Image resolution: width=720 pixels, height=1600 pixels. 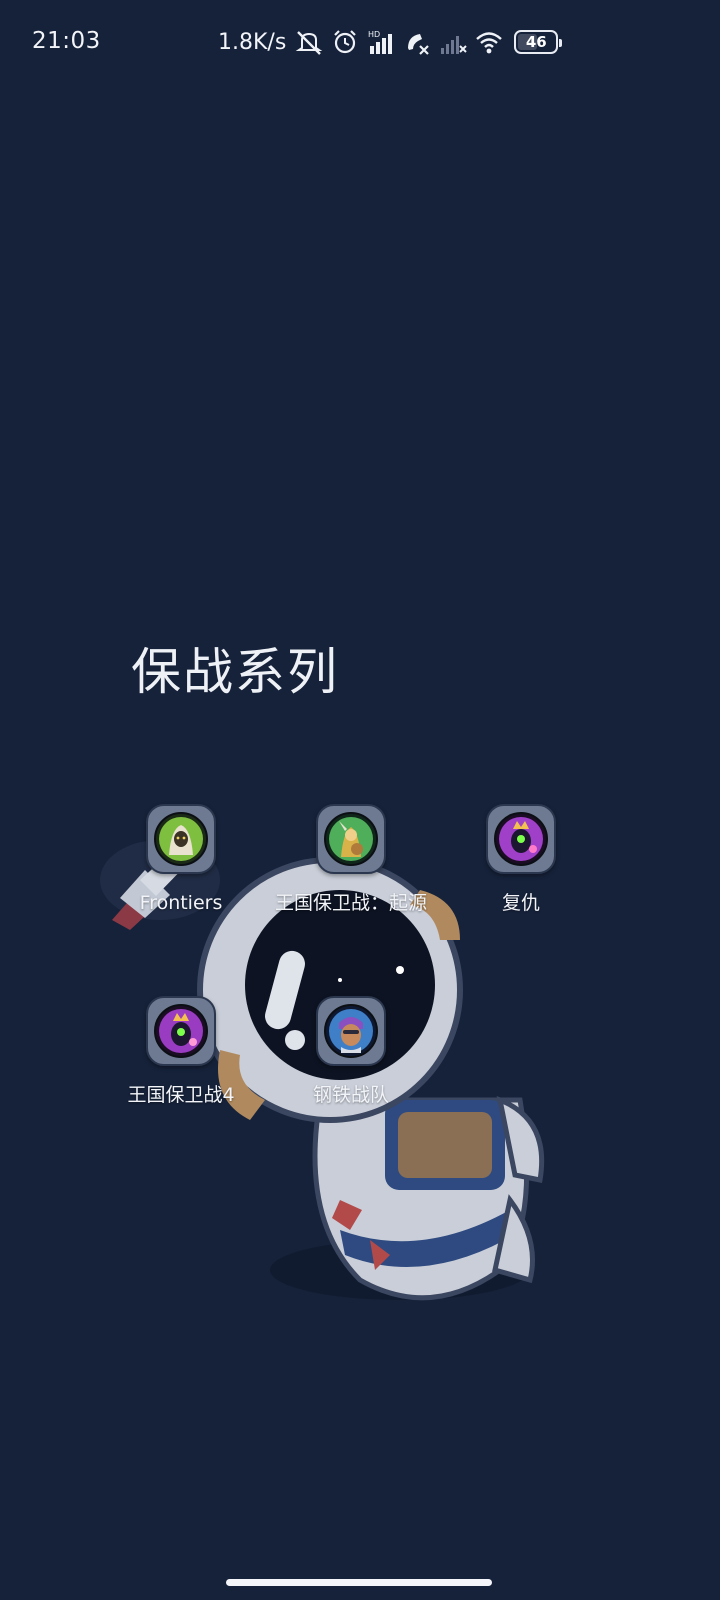 What do you see at coordinates (359, 1582) in the screenshot?
I see `home-indicator` at bounding box center [359, 1582].